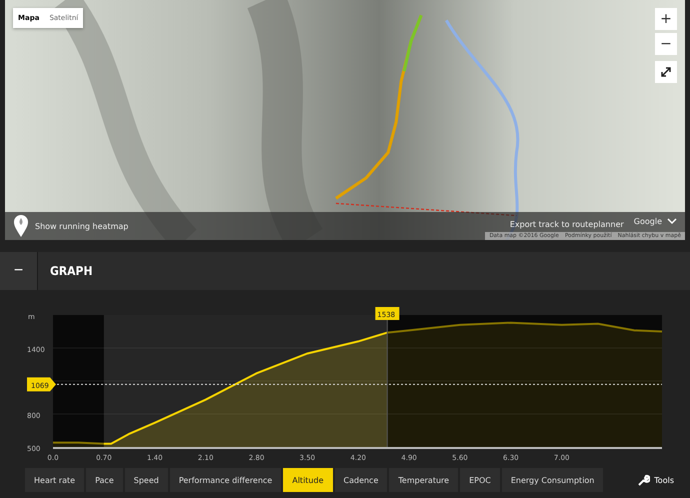  What do you see at coordinates (54, 480) in the screenshot?
I see `metric-tab: Heart rate` at bounding box center [54, 480].